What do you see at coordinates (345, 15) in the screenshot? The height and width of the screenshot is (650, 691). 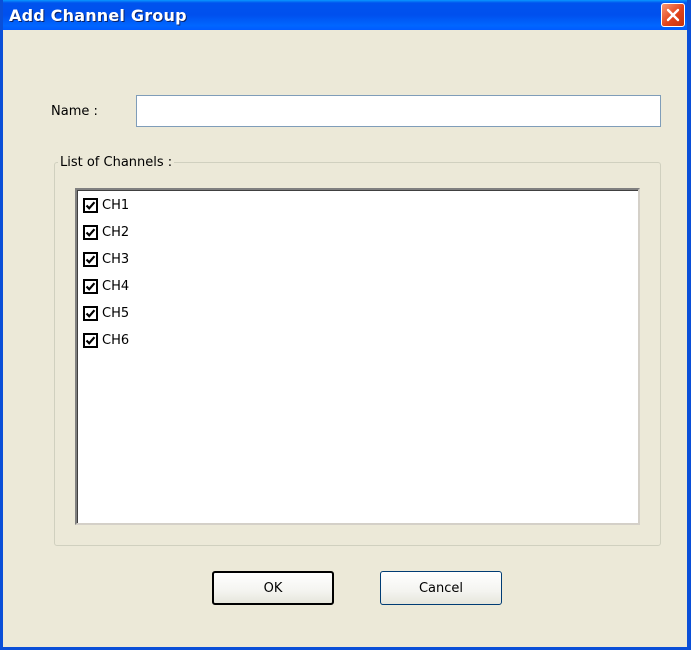 I see `title-bar: Add Channel Group` at bounding box center [345, 15].